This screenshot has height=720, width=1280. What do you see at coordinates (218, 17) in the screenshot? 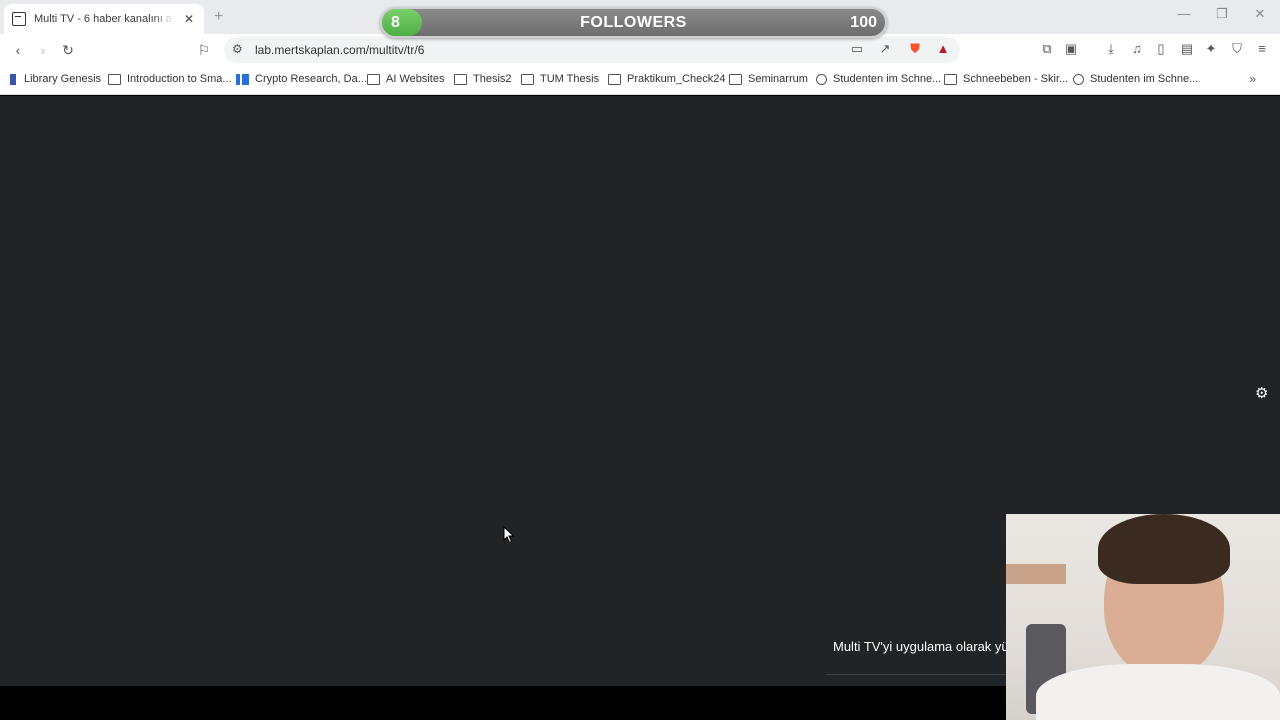
I see `new-tab-button: +` at bounding box center [218, 17].